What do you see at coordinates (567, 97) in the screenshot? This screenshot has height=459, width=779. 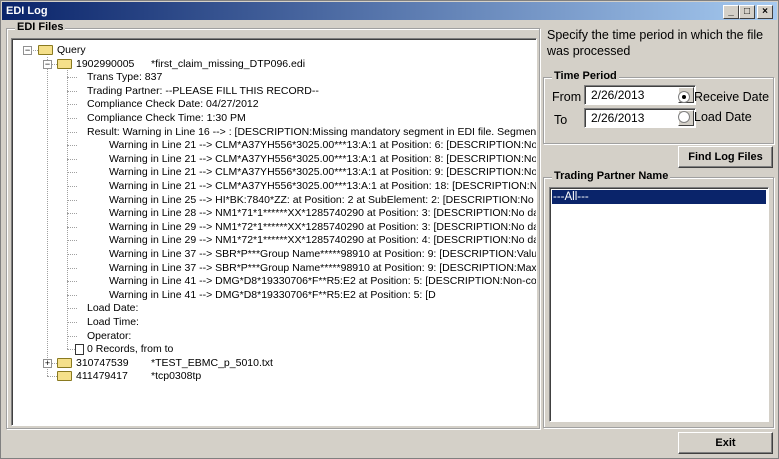 I see `from-label: From` at bounding box center [567, 97].